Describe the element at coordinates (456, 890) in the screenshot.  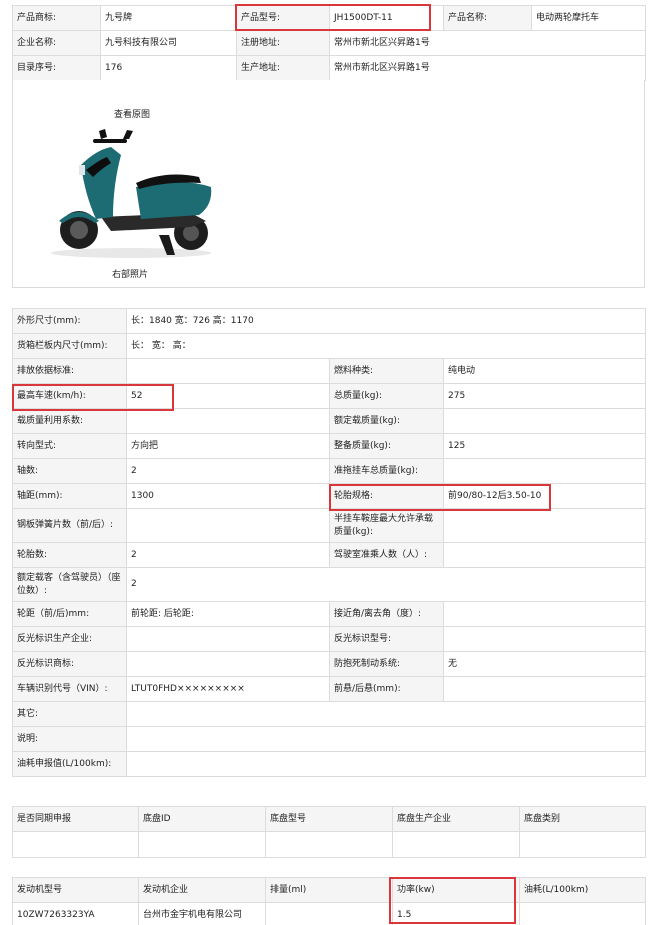
I see `engine-header: 功率(kw)` at that location.